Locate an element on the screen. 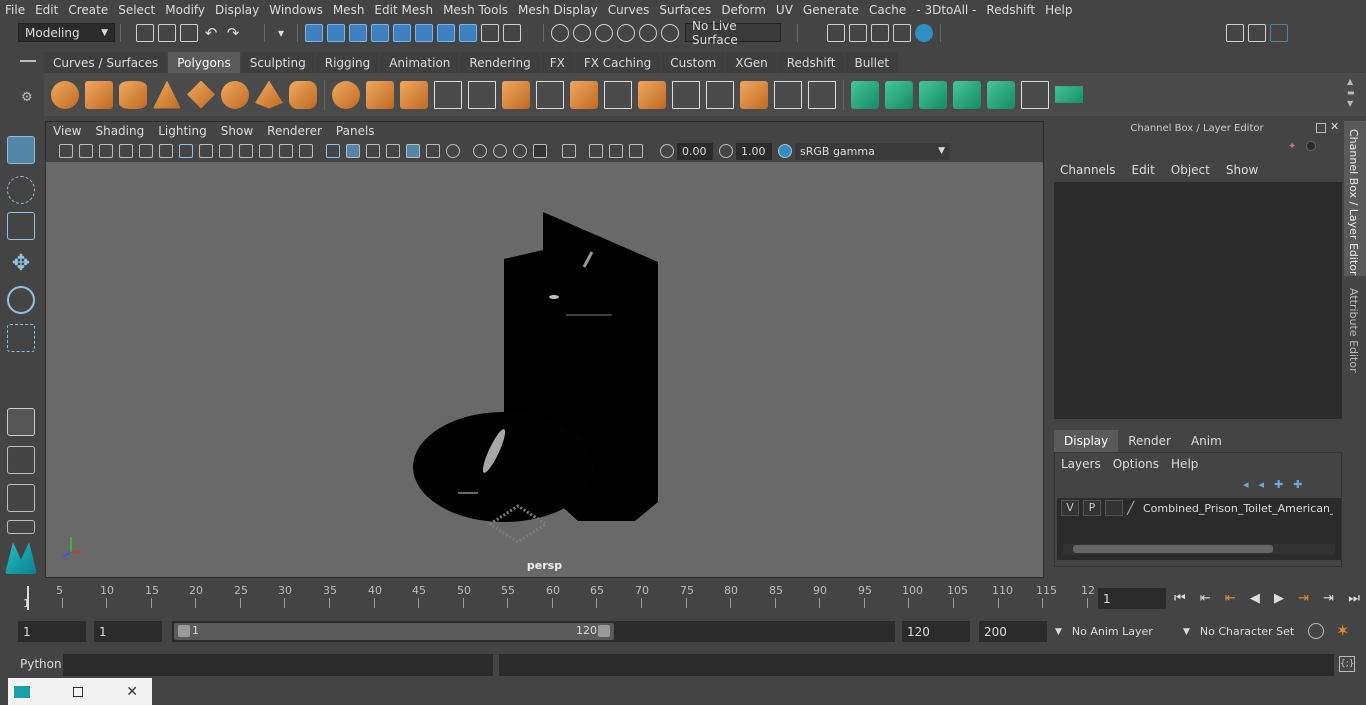 The image size is (1366, 705). poly-pyramid-icon is located at coordinates (269, 94).